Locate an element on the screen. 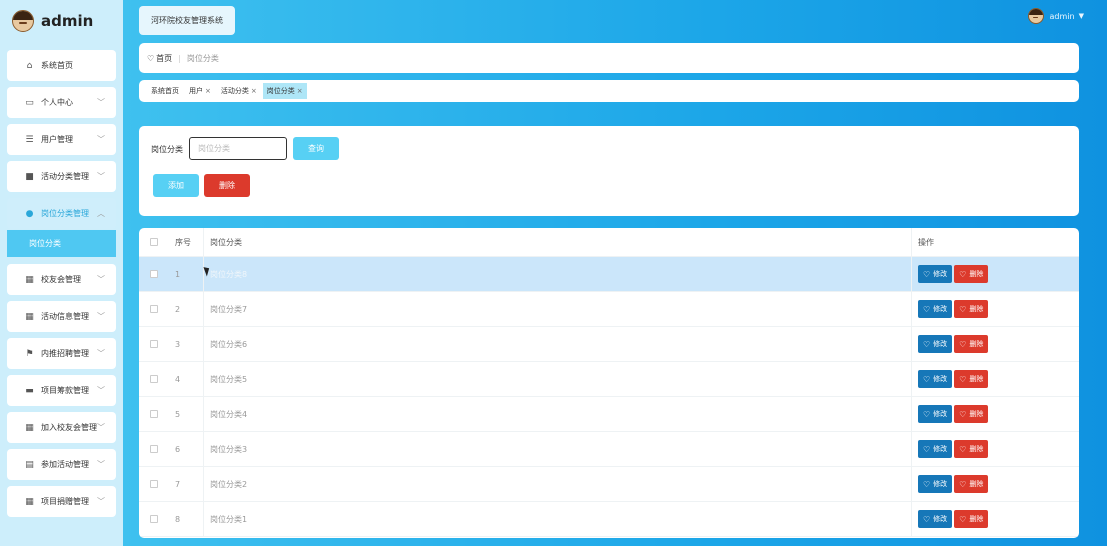  sidebar-item-11: ▤ 参加活动管理 ﹀ is located at coordinates (61, 464).